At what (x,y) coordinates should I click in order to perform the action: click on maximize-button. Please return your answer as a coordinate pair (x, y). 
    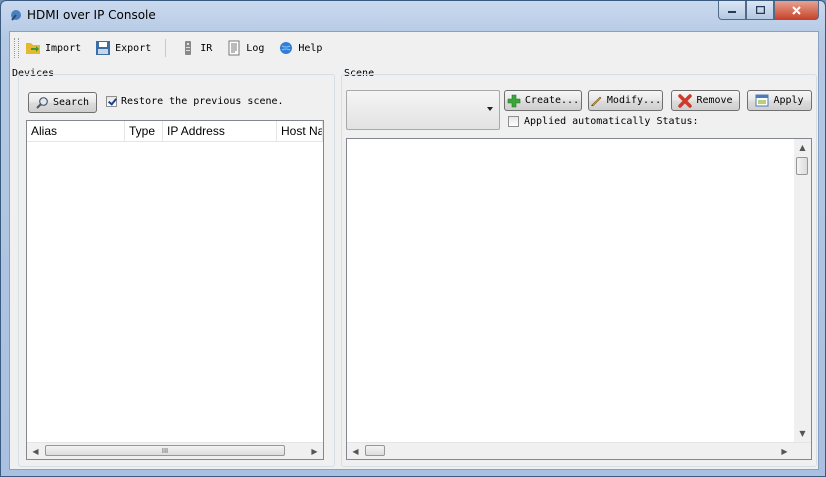
    Looking at the image, I should click on (760, 10).